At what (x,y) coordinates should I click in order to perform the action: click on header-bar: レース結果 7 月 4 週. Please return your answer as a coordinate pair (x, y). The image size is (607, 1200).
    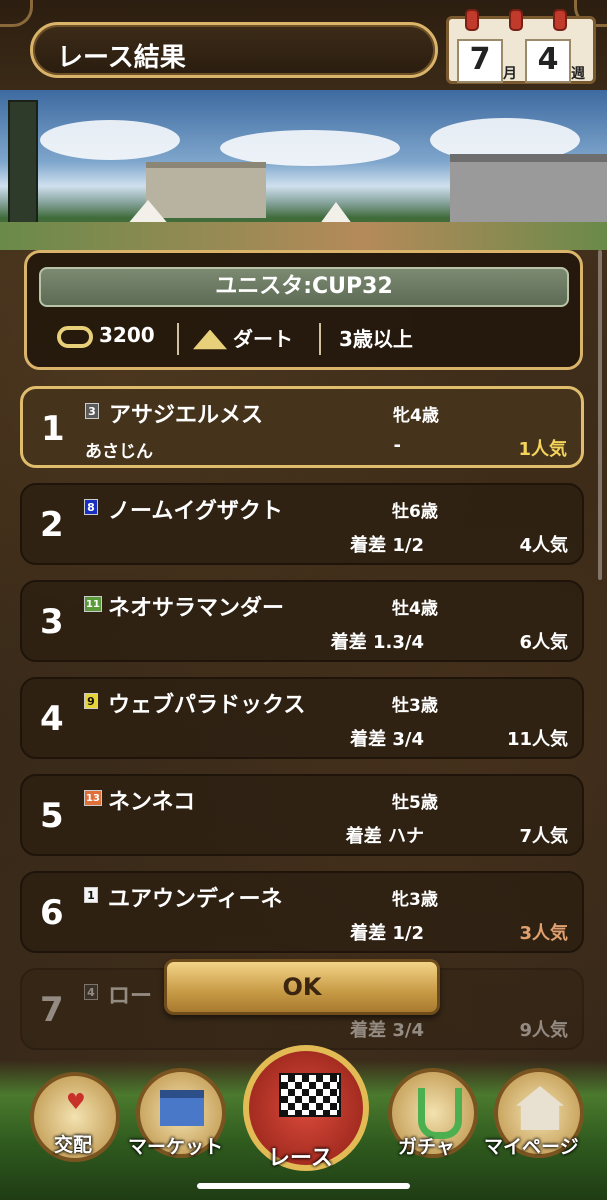
    Looking at the image, I should click on (303, 45).